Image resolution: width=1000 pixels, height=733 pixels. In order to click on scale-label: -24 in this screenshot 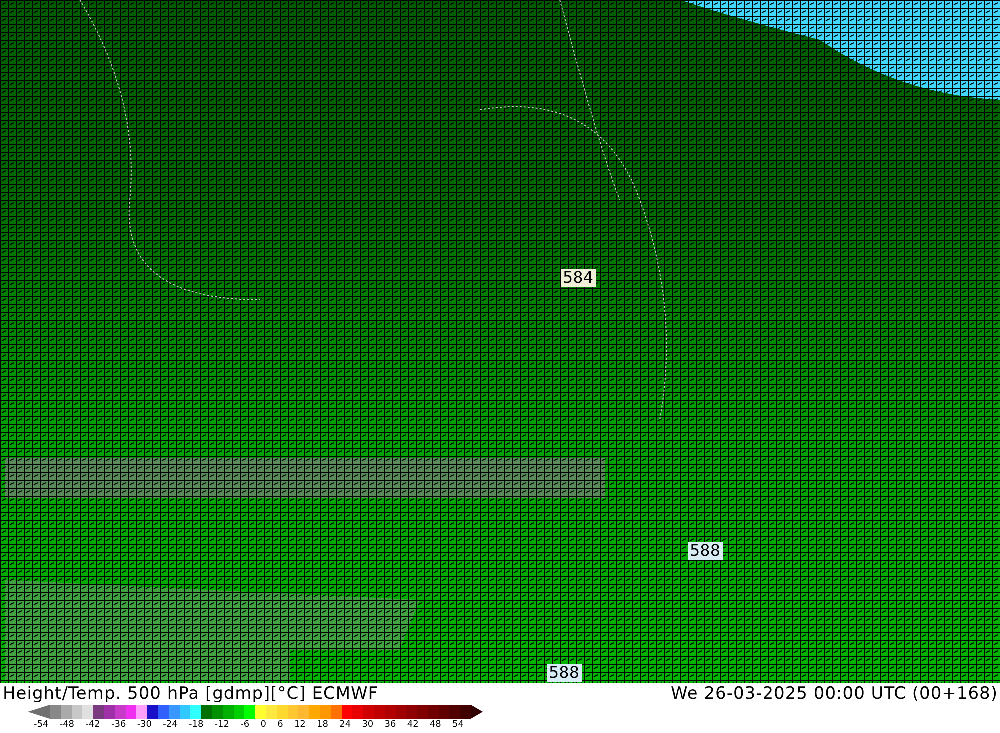, I will do `click(170, 725)`.